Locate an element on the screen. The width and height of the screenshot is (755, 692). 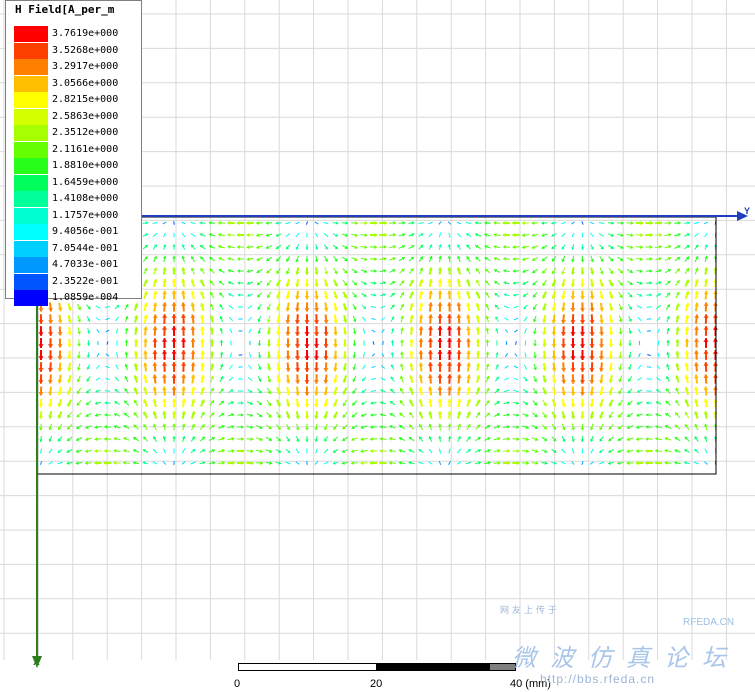
legend-entry: 7.0544e-001 is located at coordinates (77, 248).